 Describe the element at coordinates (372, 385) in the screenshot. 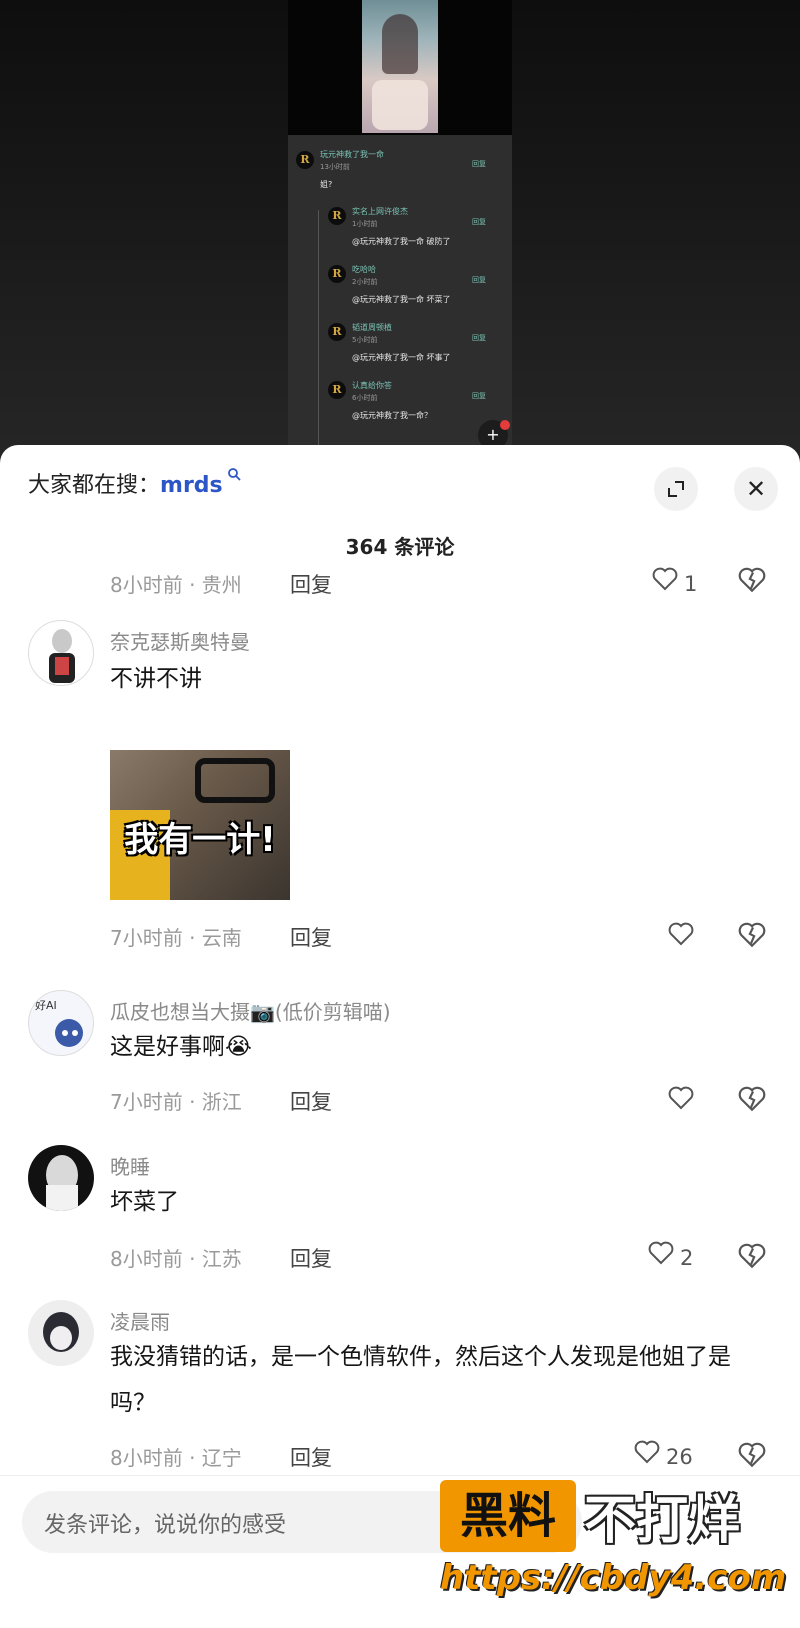

I see `embedded-name: 认真给你答` at that location.